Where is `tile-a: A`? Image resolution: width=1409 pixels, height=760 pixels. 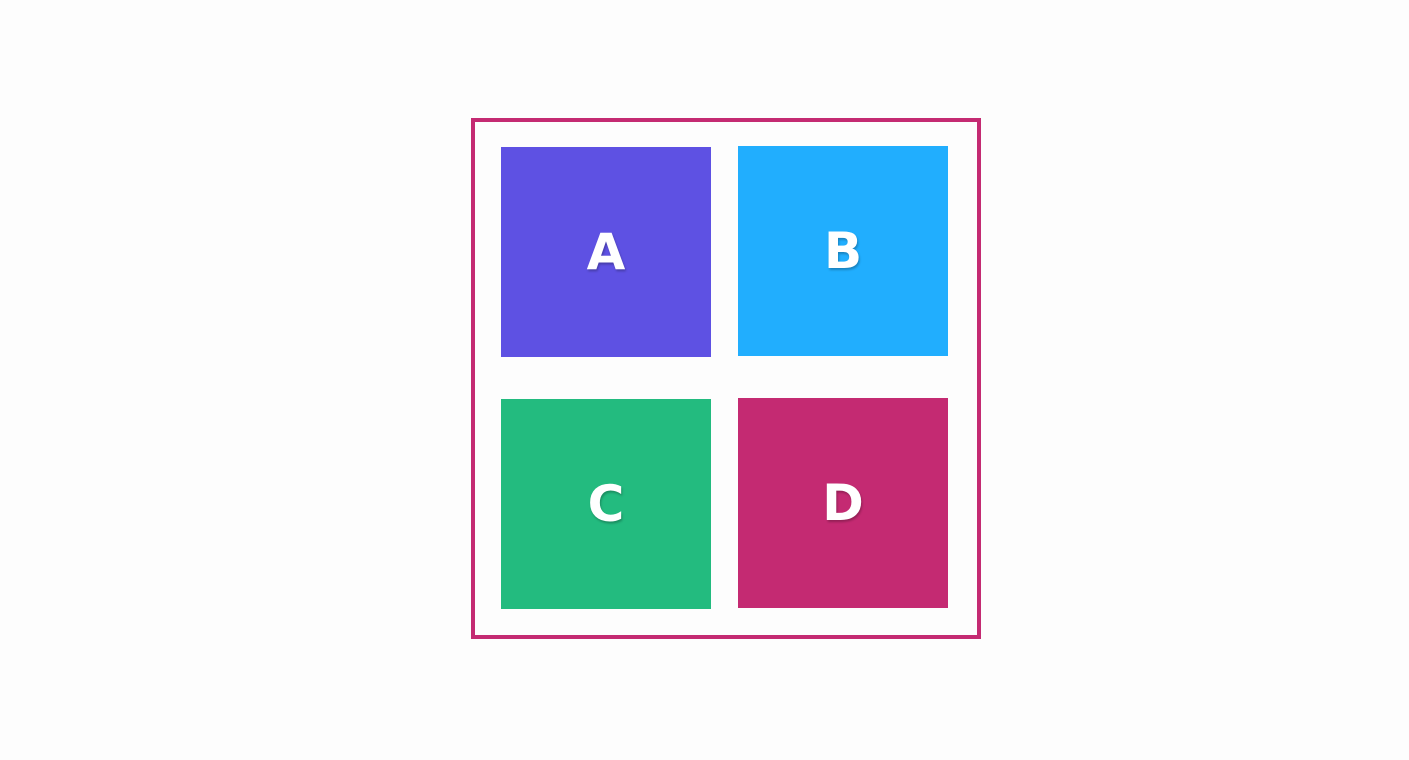 tile-a: A is located at coordinates (606, 252).